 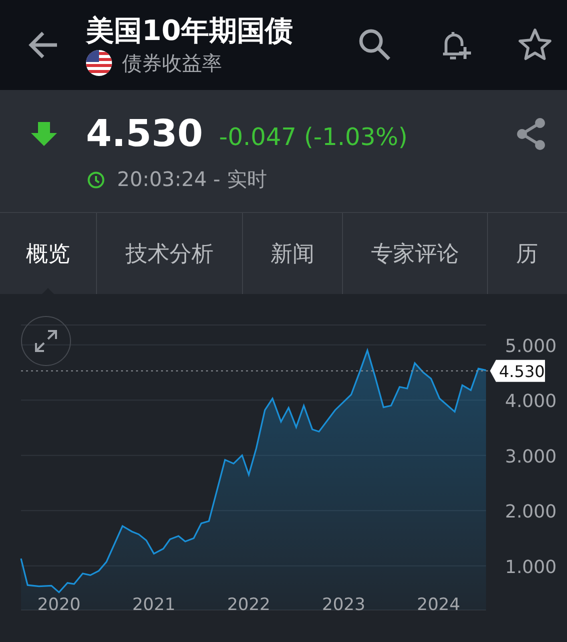 I want to click on clock-icon, so click(x=96, y=179).